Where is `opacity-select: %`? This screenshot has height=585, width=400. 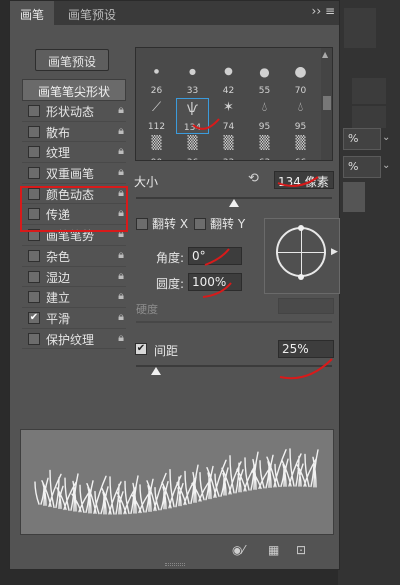
opacity-select: % is located at coordinates (362, 139).